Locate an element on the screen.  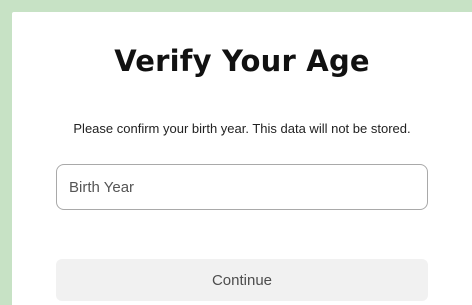
continue-button: Continue is located at coordinates (242, 280).